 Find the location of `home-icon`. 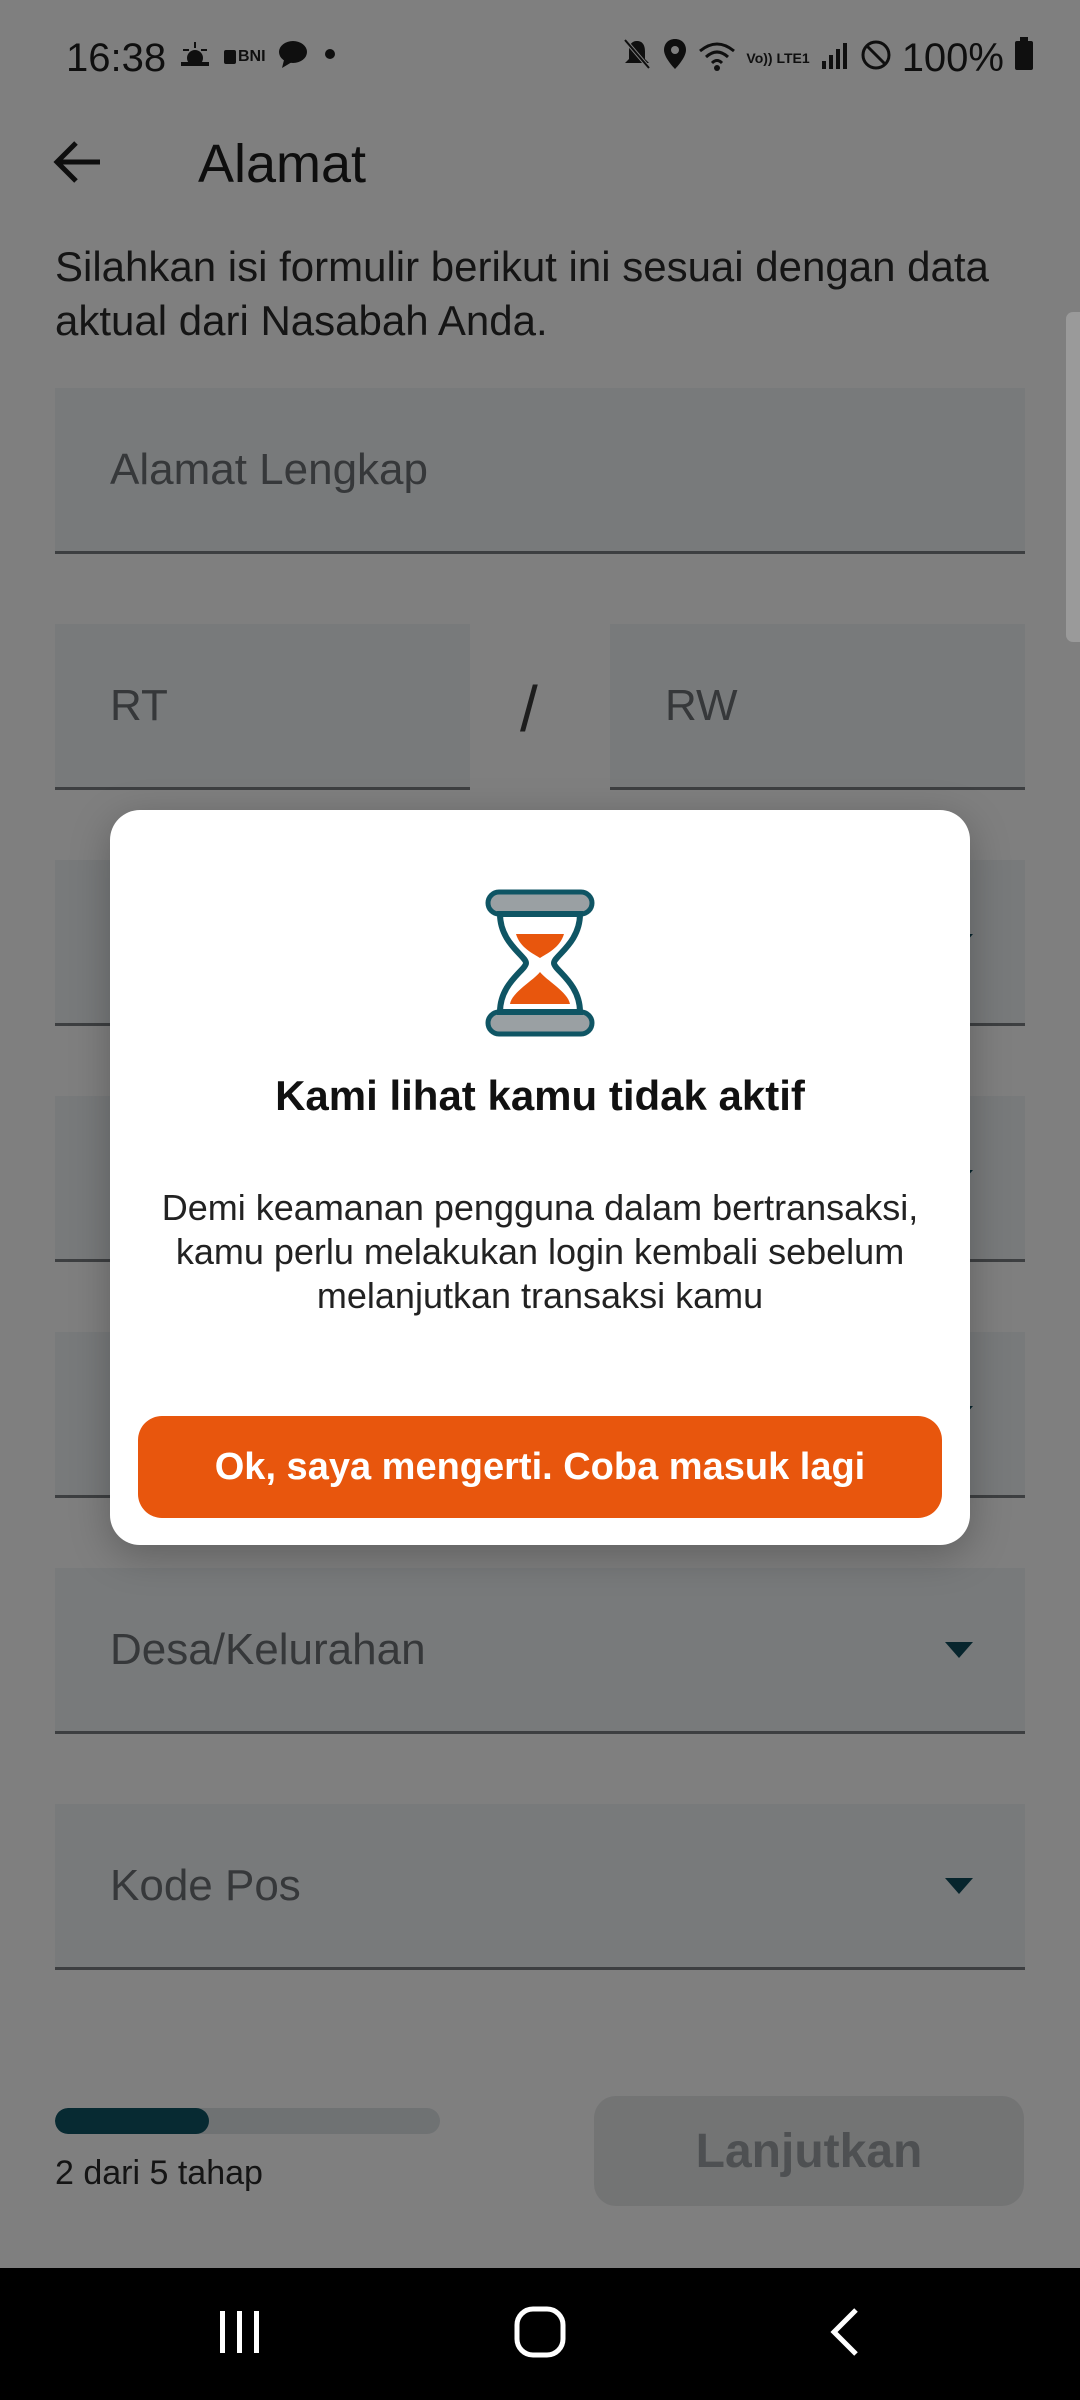

home-icon is located at coordinates (540, 2334).